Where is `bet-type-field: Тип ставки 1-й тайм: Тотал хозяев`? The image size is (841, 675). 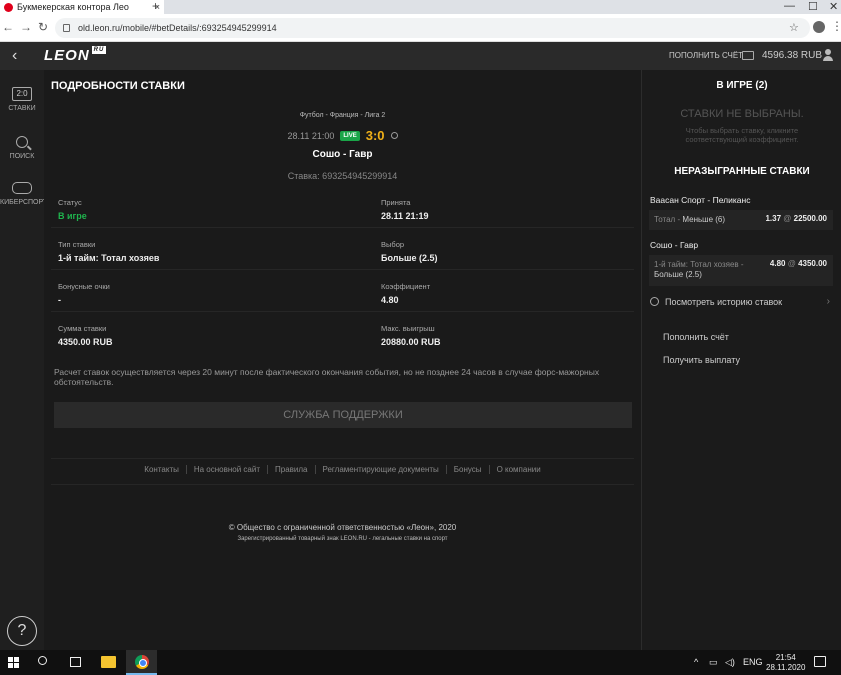 bet-type-field: Тип ставки 1-й тайм: Тотал хозяев is located at coordinates (108, 251).